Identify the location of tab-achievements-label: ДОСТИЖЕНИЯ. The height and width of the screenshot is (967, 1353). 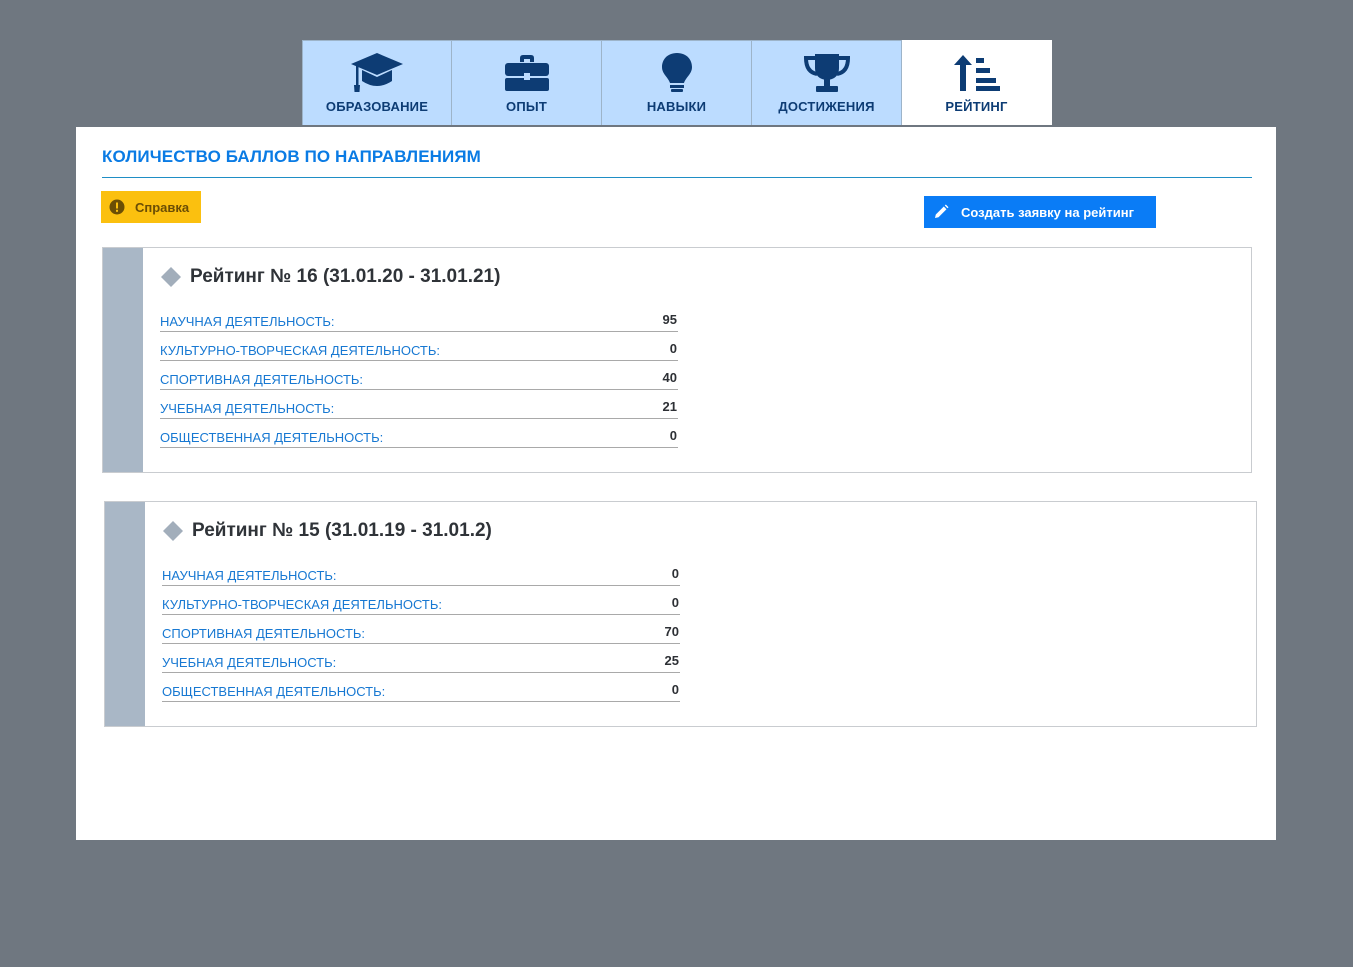
(826, 106).